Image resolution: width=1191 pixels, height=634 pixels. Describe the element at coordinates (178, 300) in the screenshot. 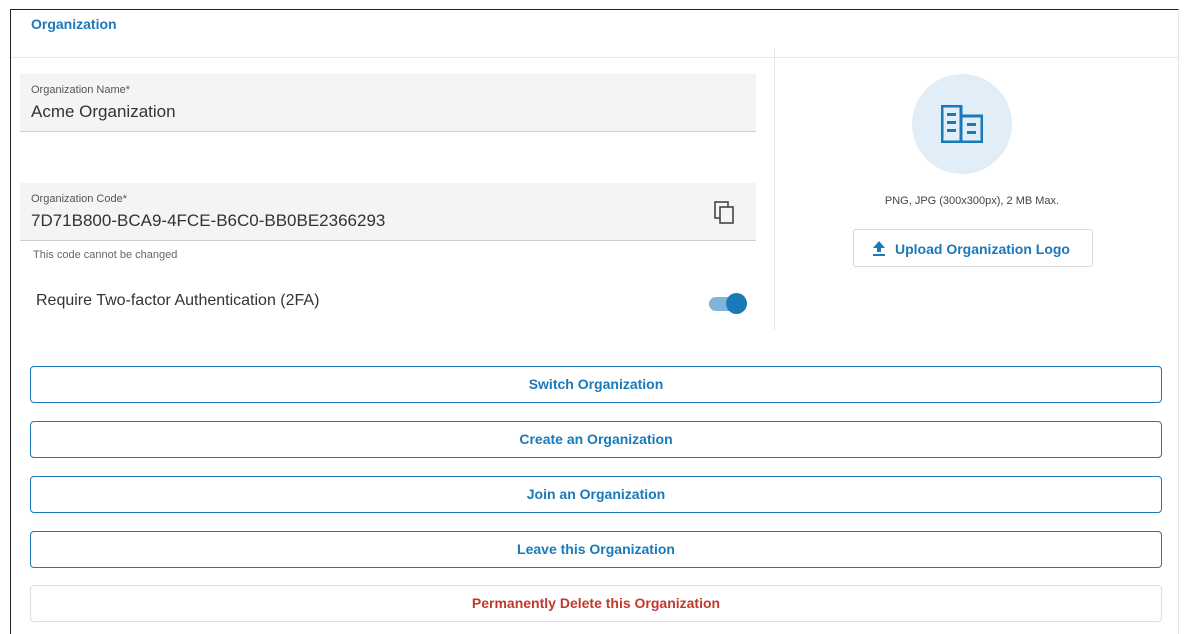

I see `two-factor-label: Require Two-factor Authentication (2FA)` at that location.